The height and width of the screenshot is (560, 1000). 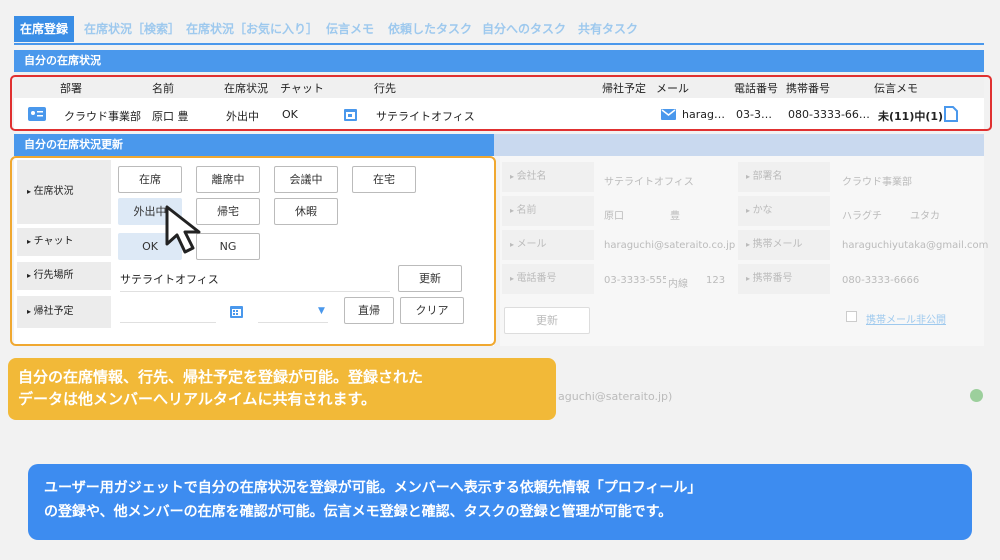 I want to click on profile-label-mail: メール, so click(x=548, y=245).